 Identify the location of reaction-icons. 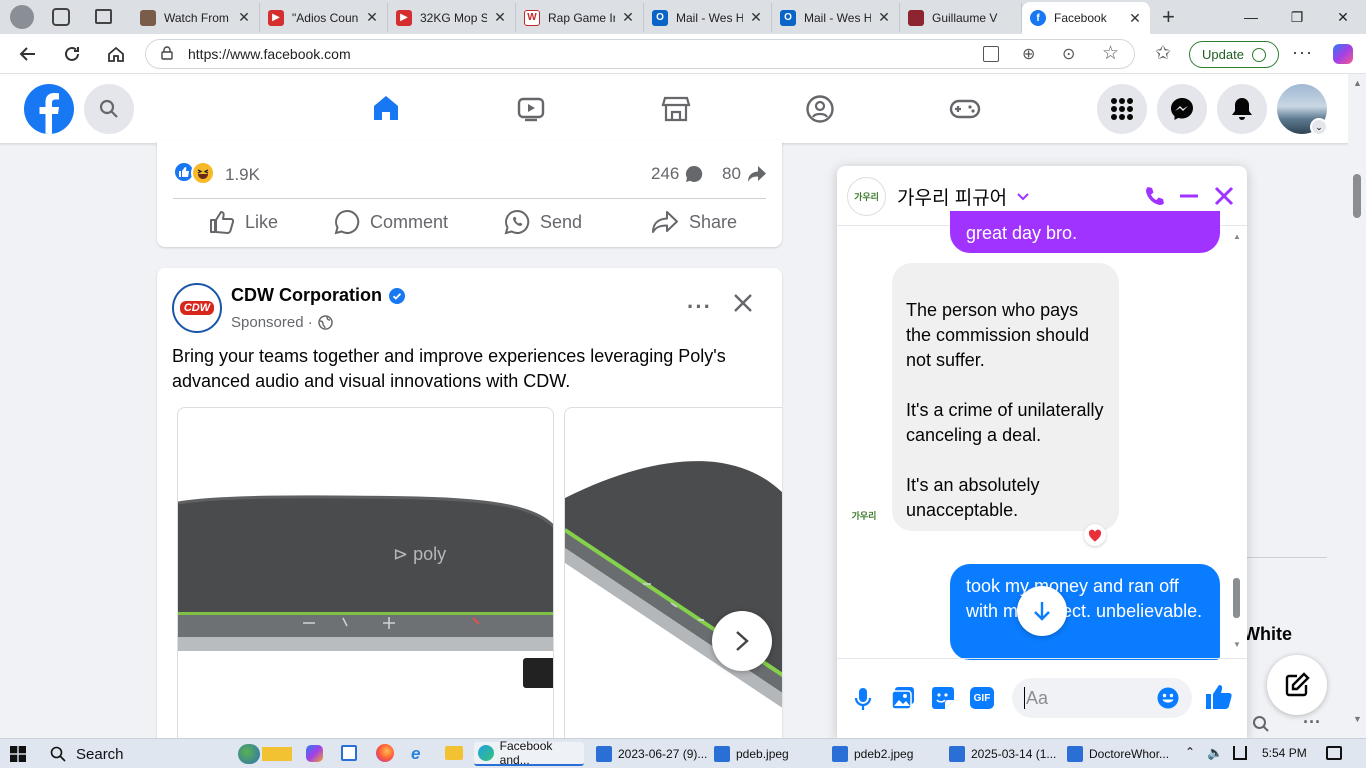
(196, 173).